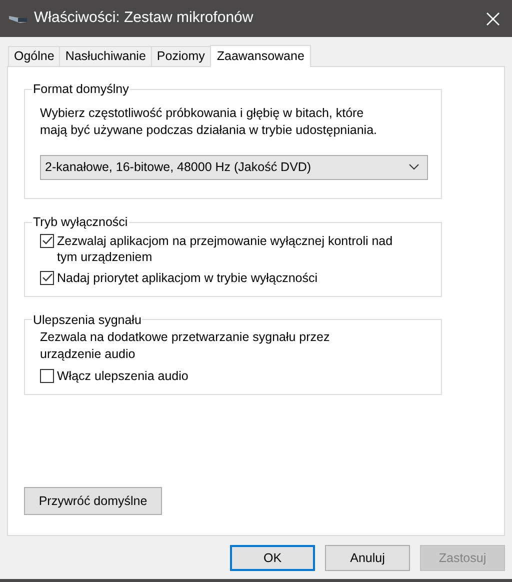 The height and width of the screenshot is (582, 512). I want to click on checkbox-label: Włącz ulepszenia audio, so click(122, 376).